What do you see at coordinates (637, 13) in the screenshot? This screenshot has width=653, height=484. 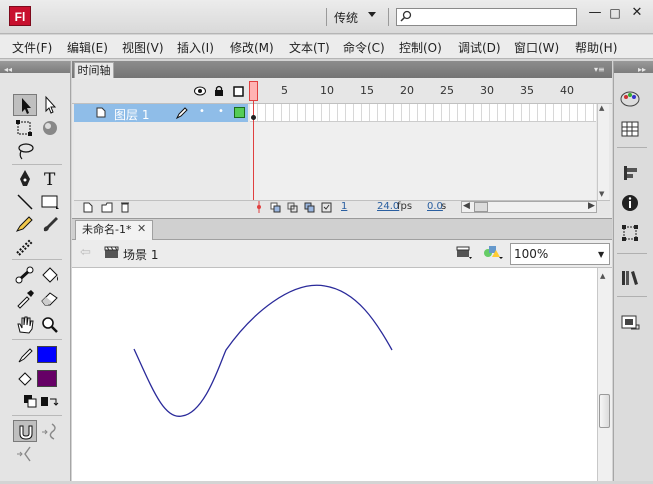 I see `close-button: ✕` at bounding box center [637, 13].